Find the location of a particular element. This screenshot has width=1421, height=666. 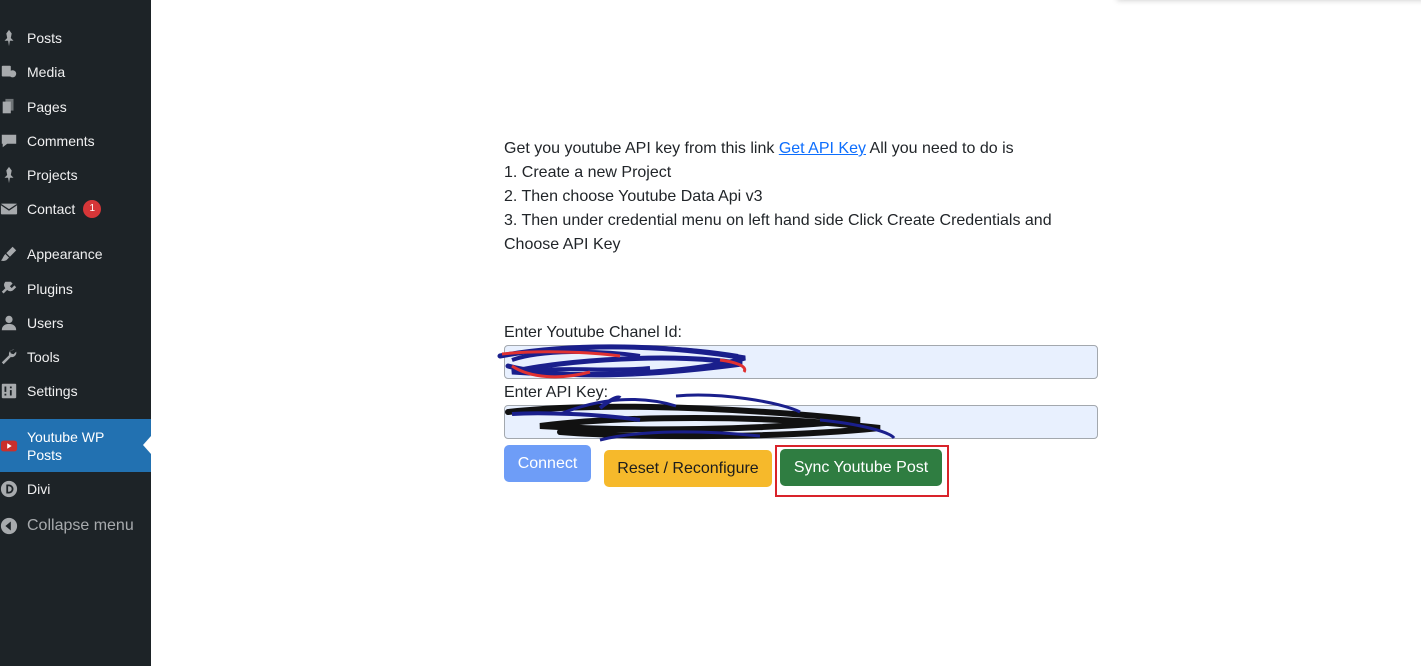

sidebar-item-label: Projects is located at coordinates (52, 175).